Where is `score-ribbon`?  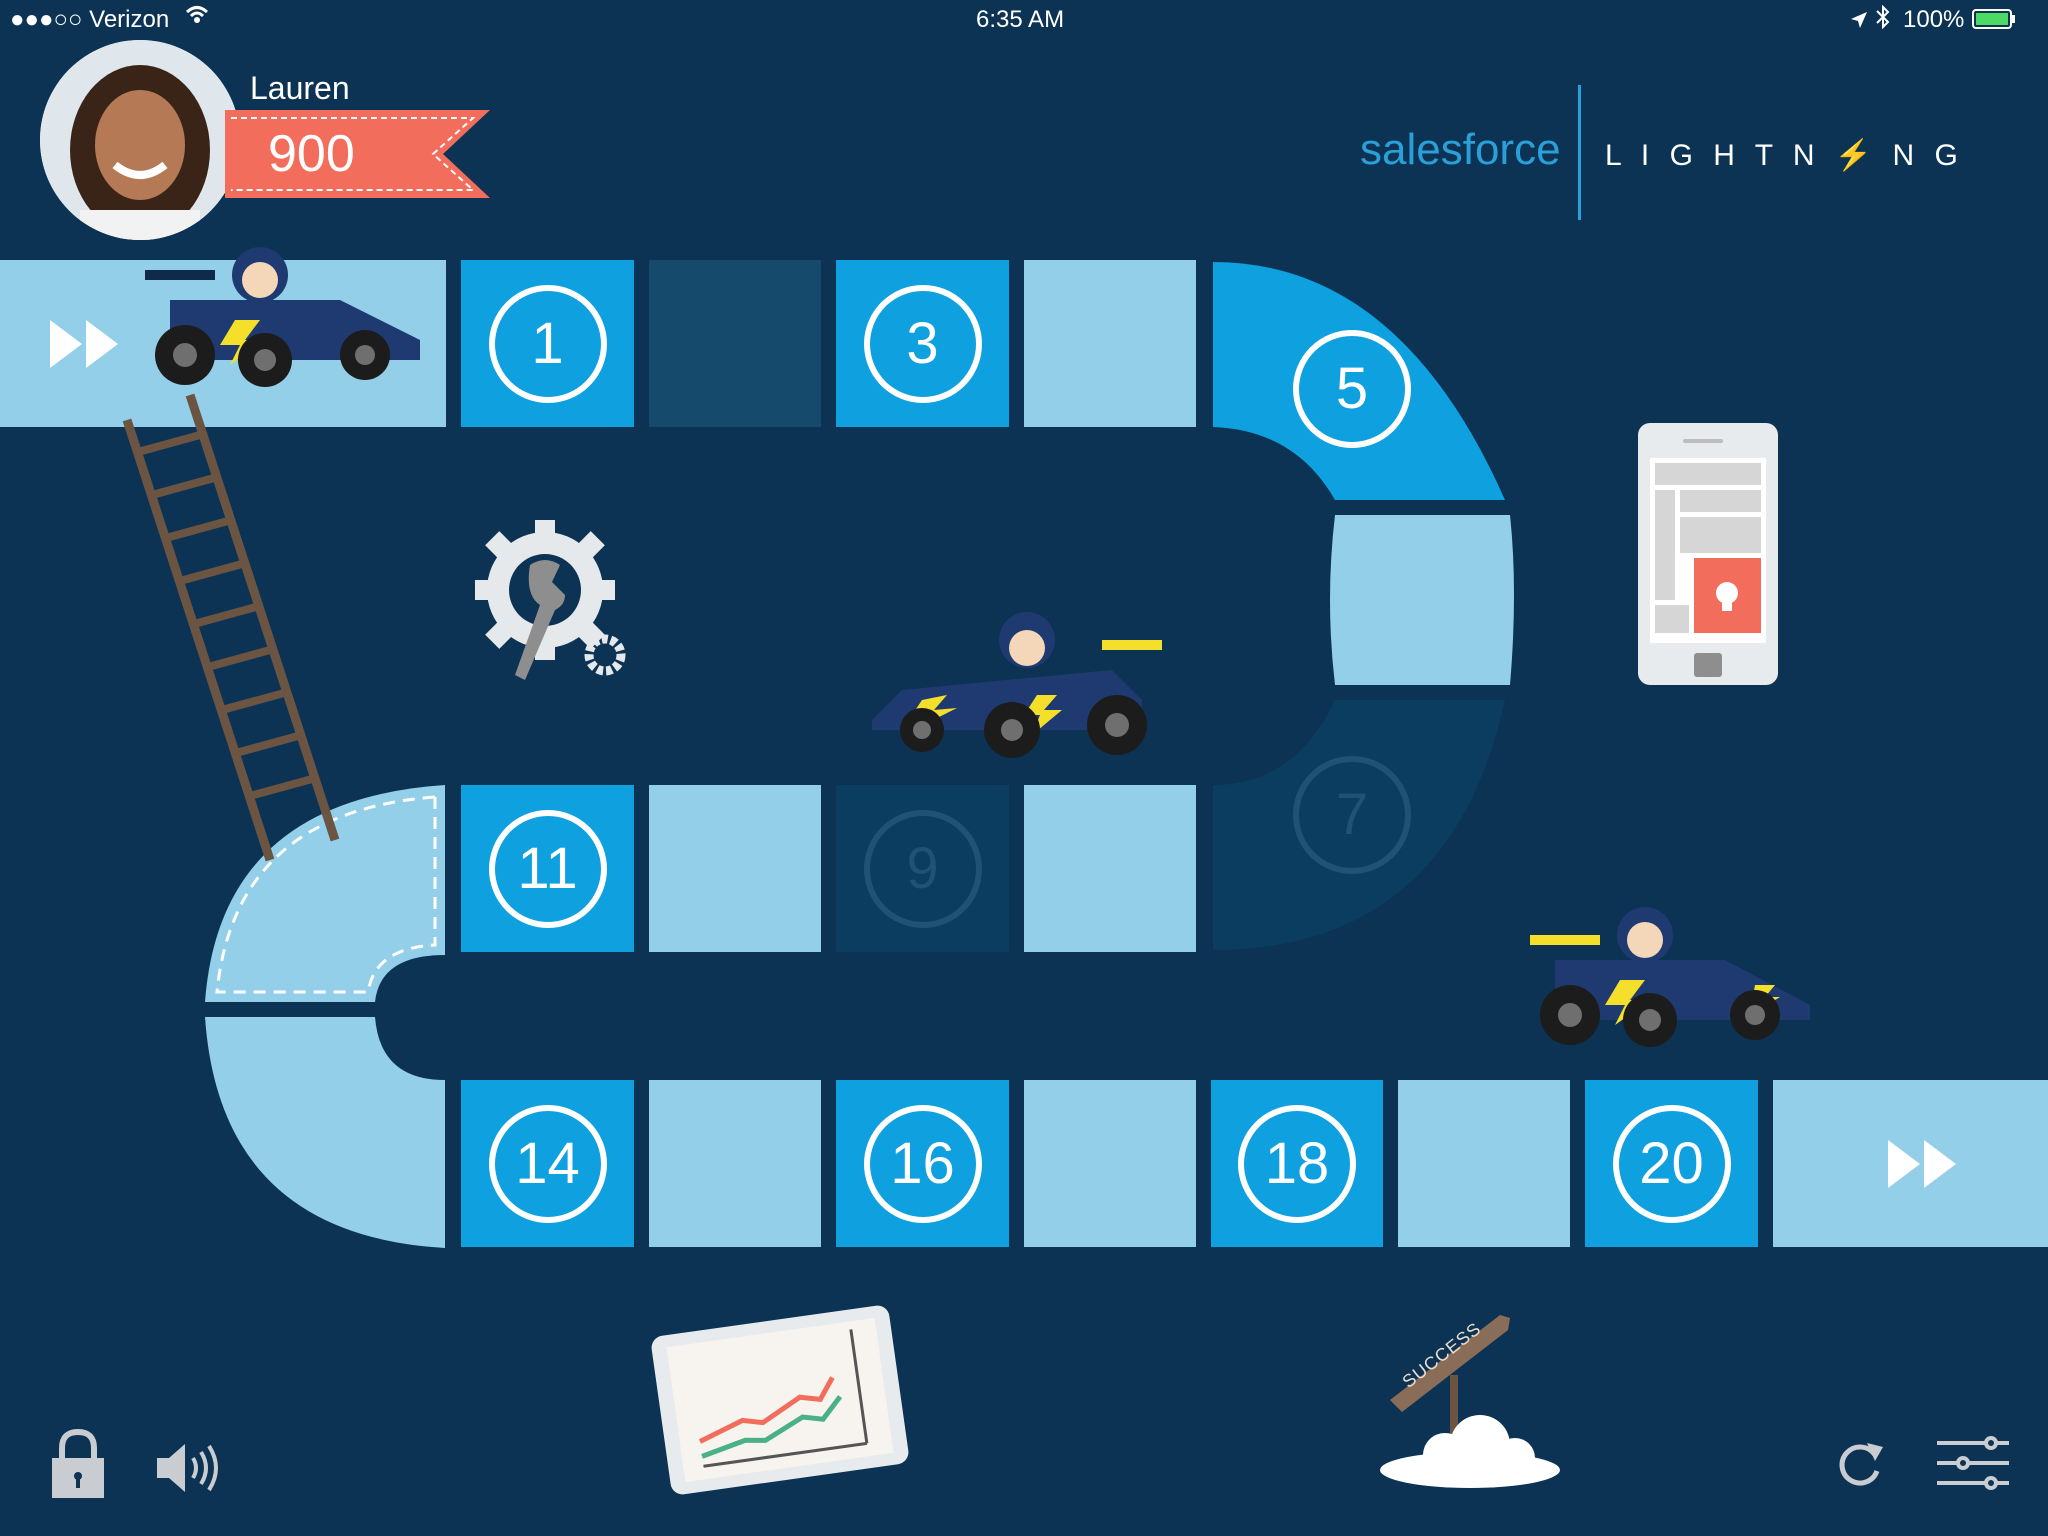 score-ribbon is located at coordinates (357, 154).